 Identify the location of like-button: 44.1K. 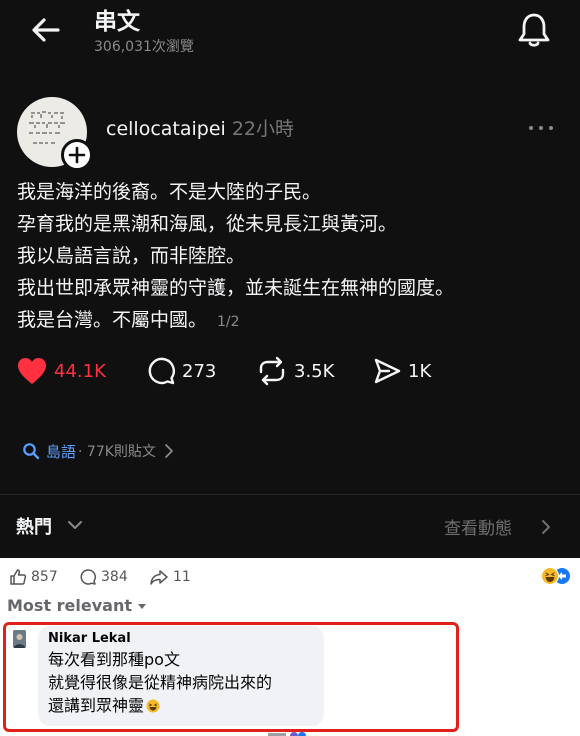
(61, 371).